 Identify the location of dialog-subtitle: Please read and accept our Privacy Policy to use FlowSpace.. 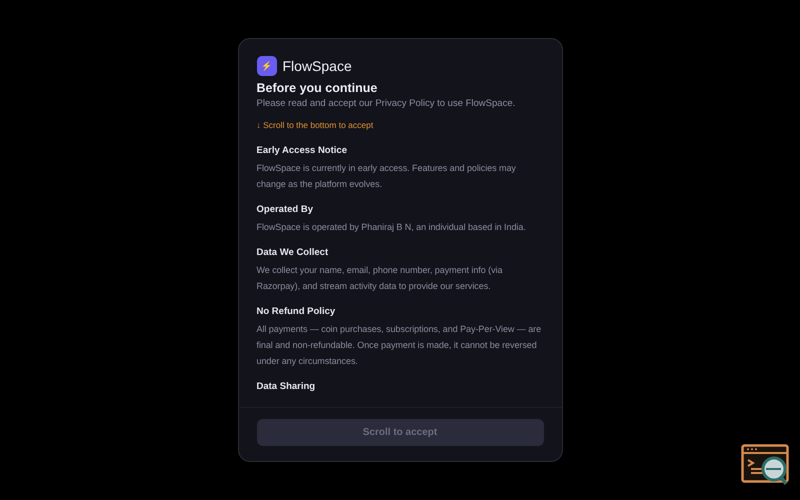
(386, 103).